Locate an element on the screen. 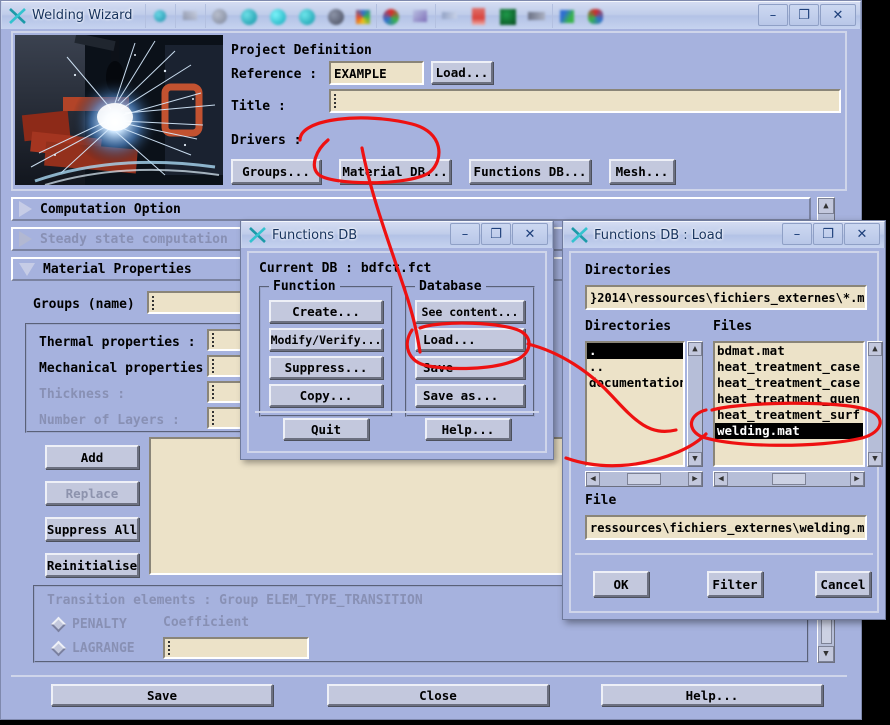  ok-button: OK is located at coordinates (621, 584).